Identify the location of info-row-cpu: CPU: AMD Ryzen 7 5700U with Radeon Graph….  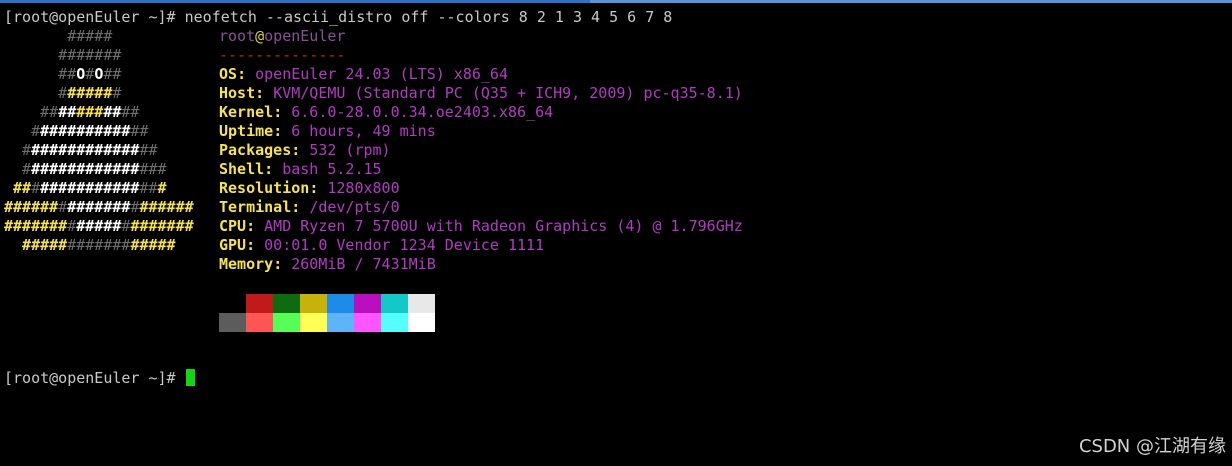
(481, 226).